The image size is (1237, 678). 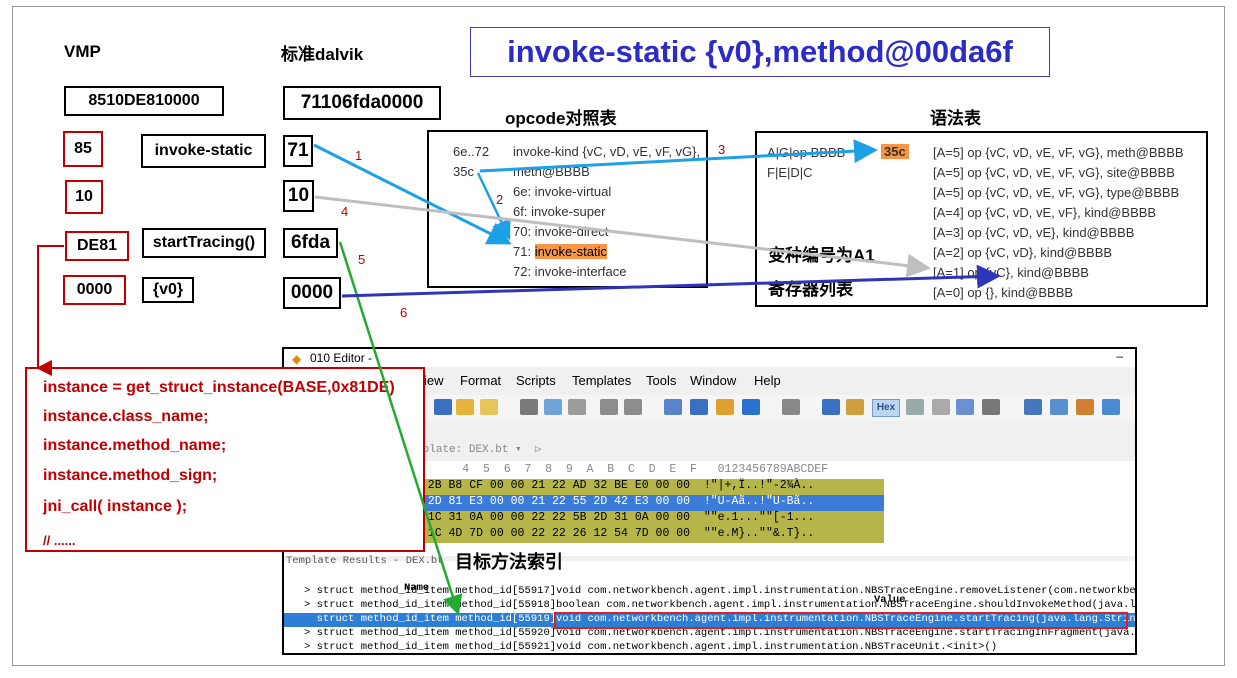 What do you see at coordinates (500, 199) in the screenshot?
I see `arrow-number-2: 2` at bounding box center [500, 199].